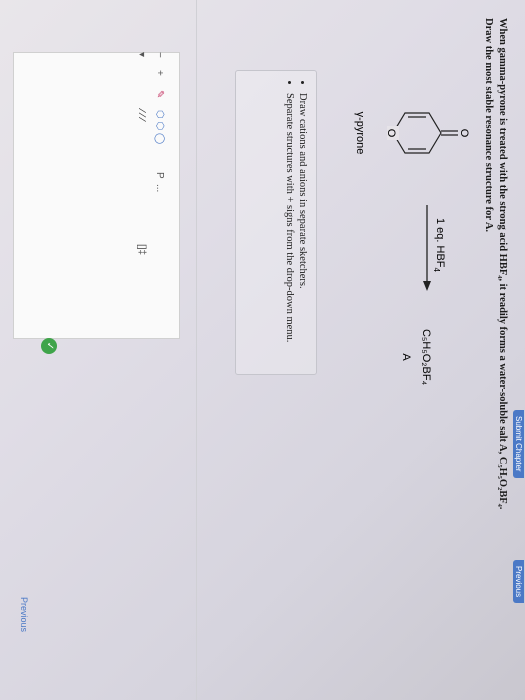  Describe the element at coordinates (159, 94) in the screenshot. I see `pencil-icon: ✎` at that location.